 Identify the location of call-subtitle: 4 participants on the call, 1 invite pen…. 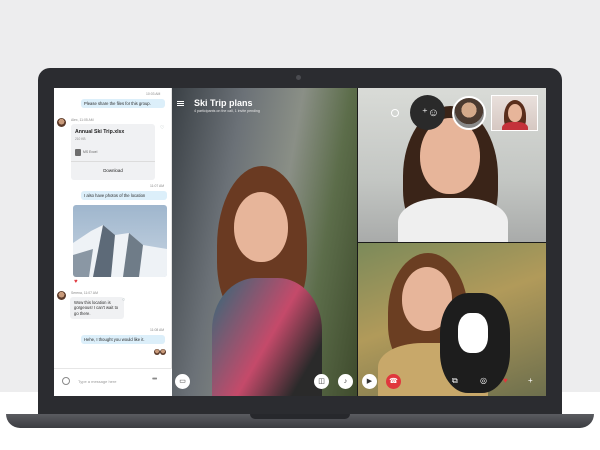
(227, 111).